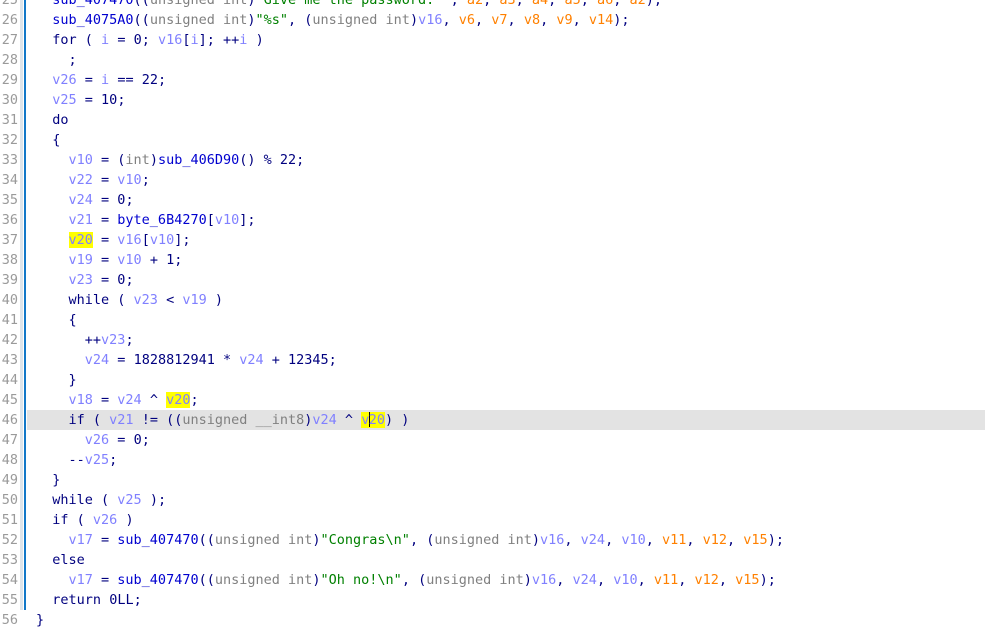 This screenshot has height=630, width=985. I want to click on code-line: 49 }, so click(492, 480).